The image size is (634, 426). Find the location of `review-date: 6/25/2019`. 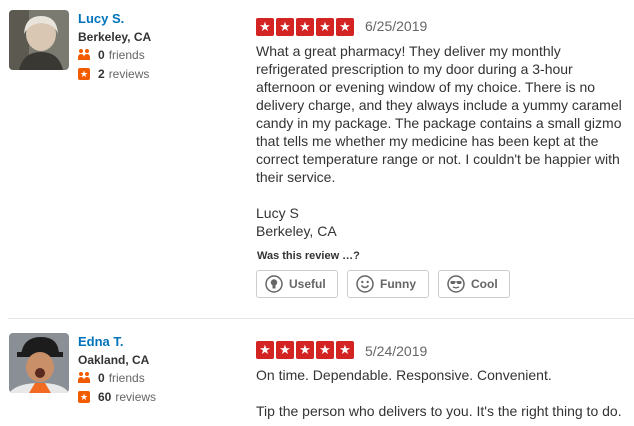

review-date: 6/25/2019 is located at coordinates (396, 26).